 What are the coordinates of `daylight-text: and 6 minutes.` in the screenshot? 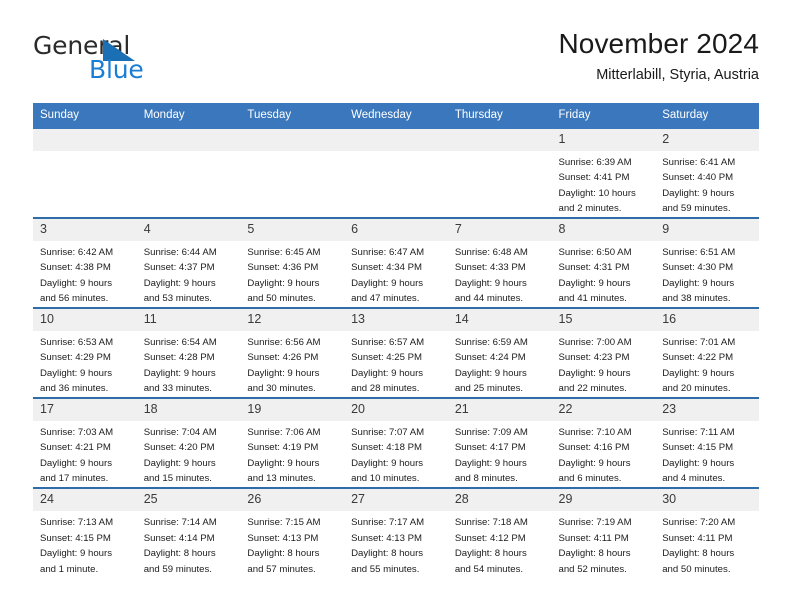 It's located at (590, 479).